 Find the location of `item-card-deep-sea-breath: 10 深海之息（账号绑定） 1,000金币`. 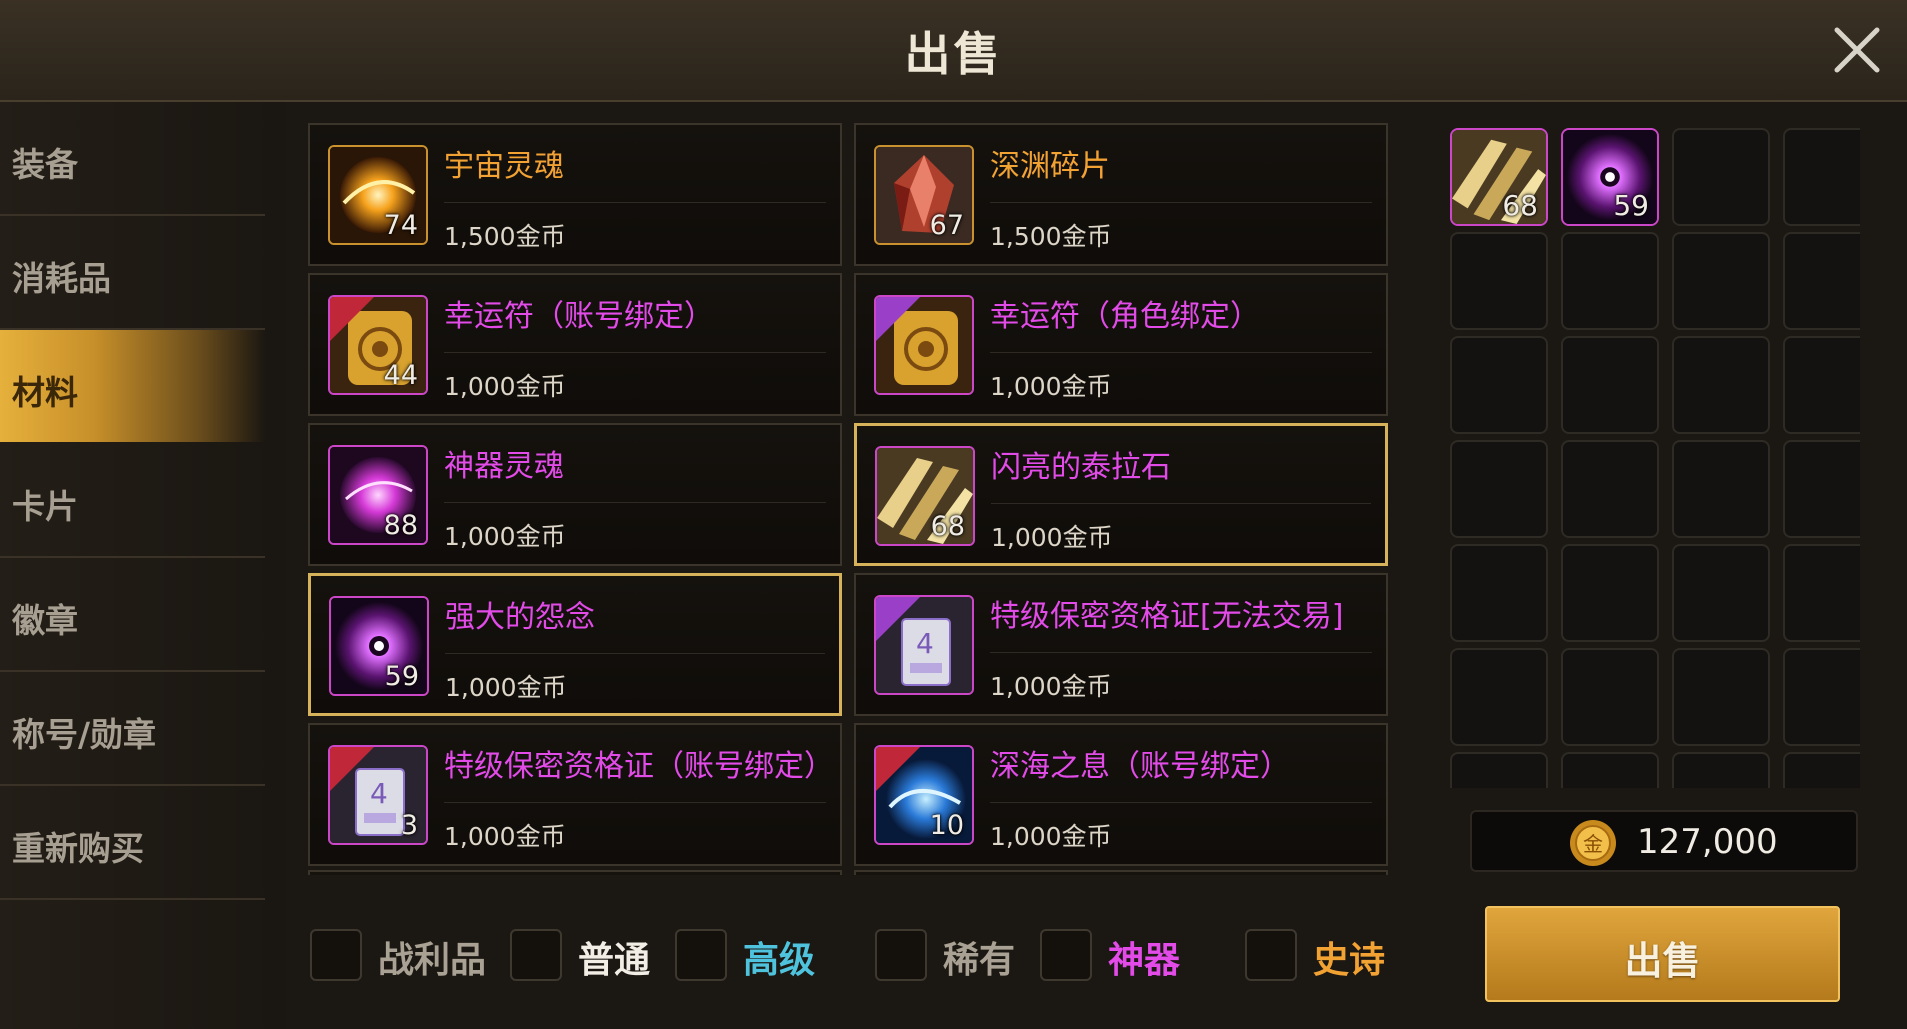

item-card-deep-sea-breath: 10 深海之息（账号绑定） 1,000金币 is located at coordinates (1121, 794).